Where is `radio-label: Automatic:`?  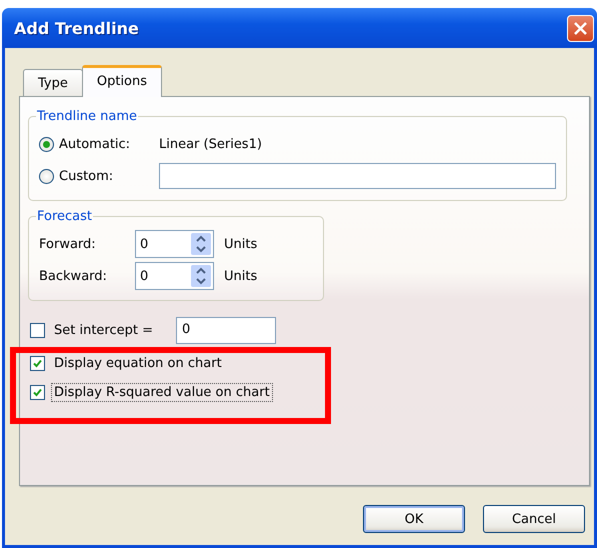 radio-label: Automatic: is located at coordinates (95, 144).